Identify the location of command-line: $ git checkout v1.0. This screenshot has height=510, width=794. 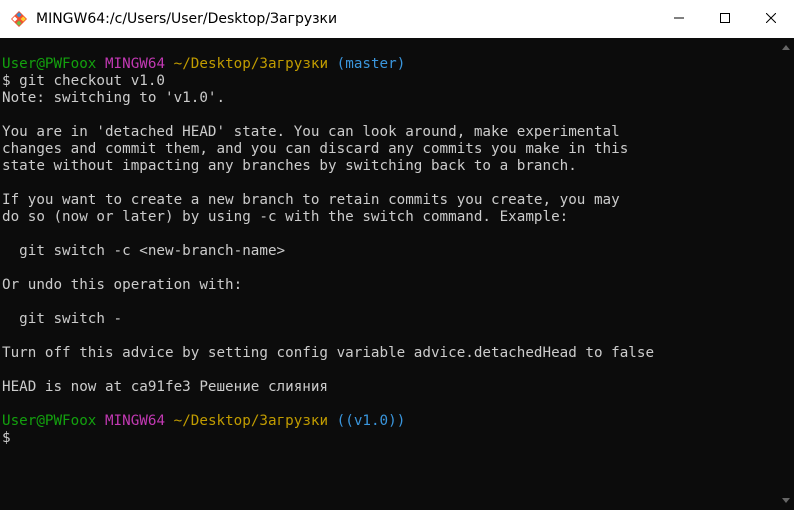
(84, 81).